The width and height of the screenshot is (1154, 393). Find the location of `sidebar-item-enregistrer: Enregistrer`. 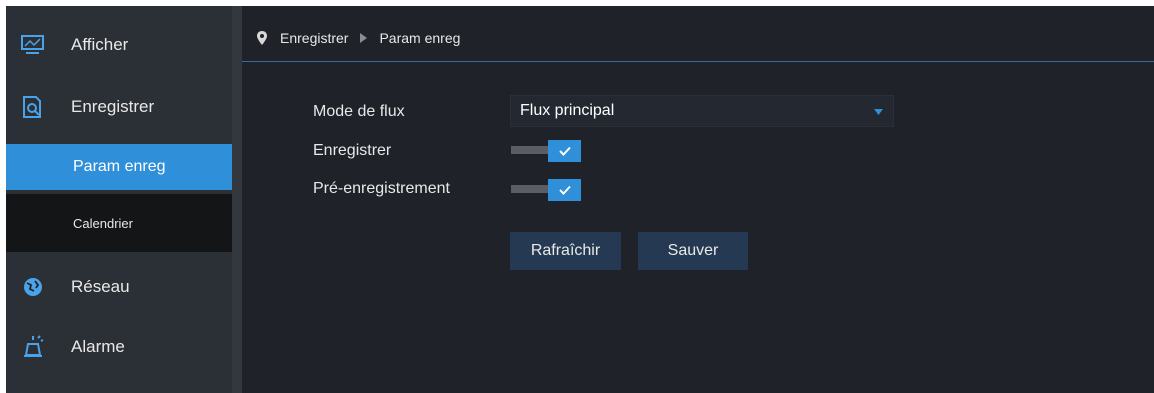

sidebar-item-enregistrer: Enregistrer is located at coordinates (119, 107).